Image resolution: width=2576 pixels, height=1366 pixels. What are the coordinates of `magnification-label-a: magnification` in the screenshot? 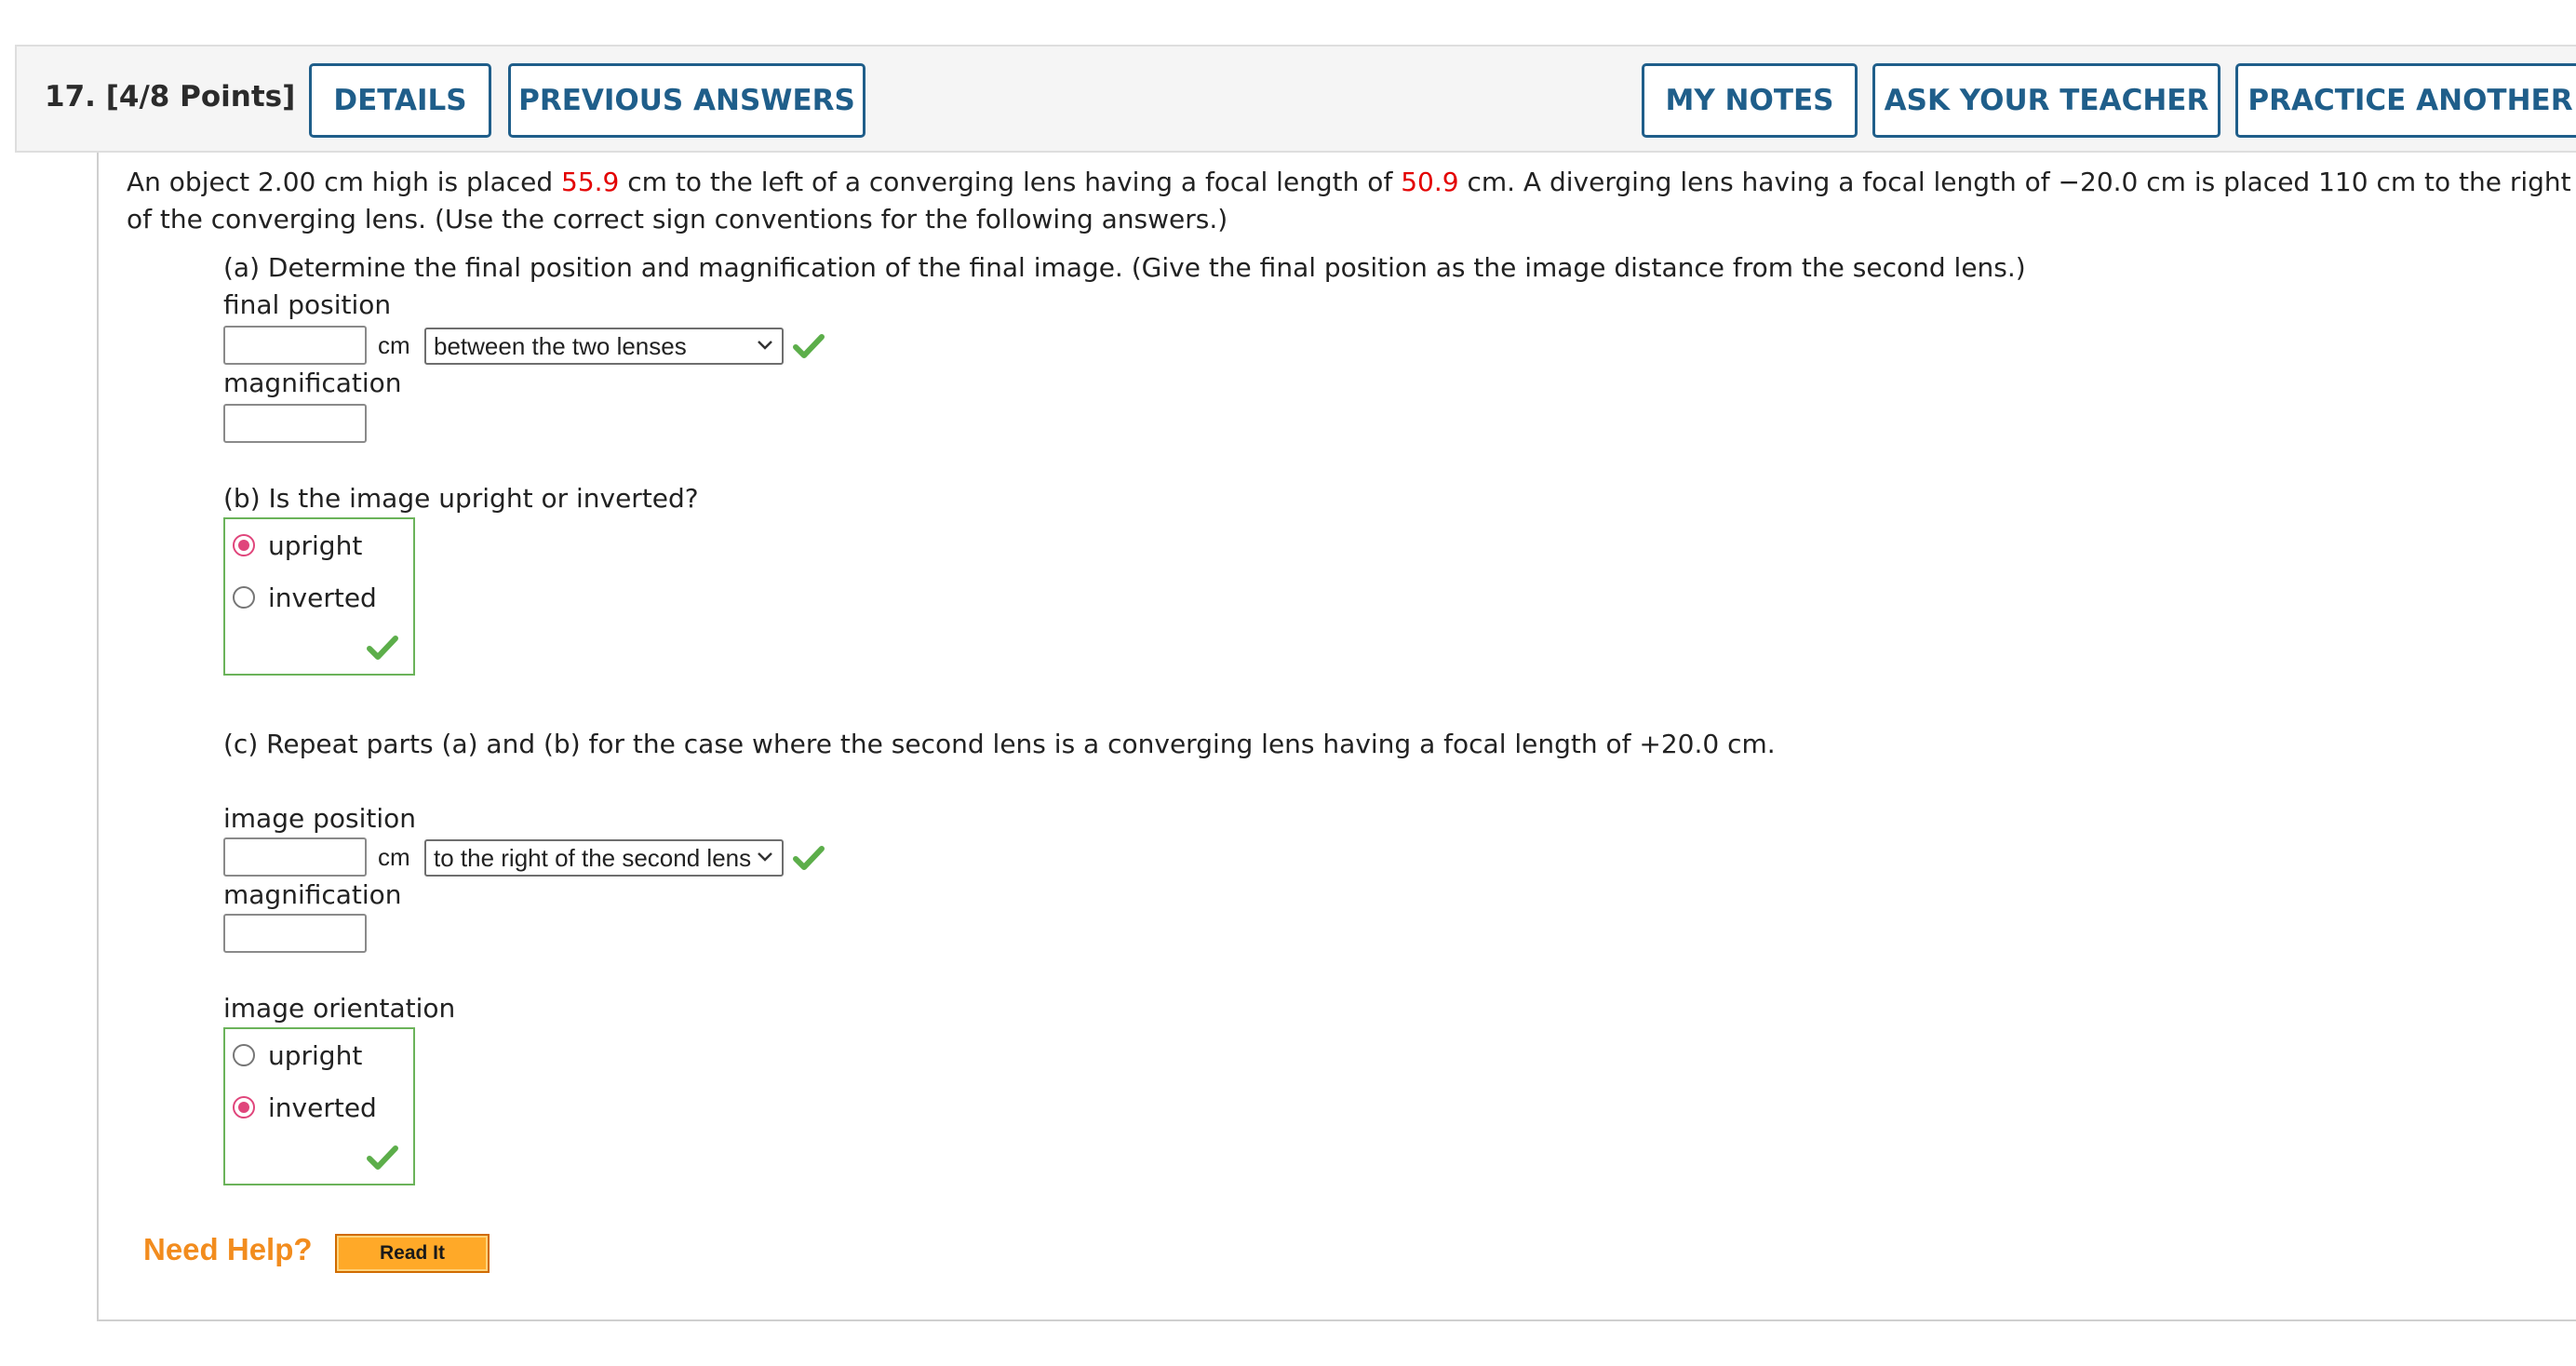 It's located at (312, 383).